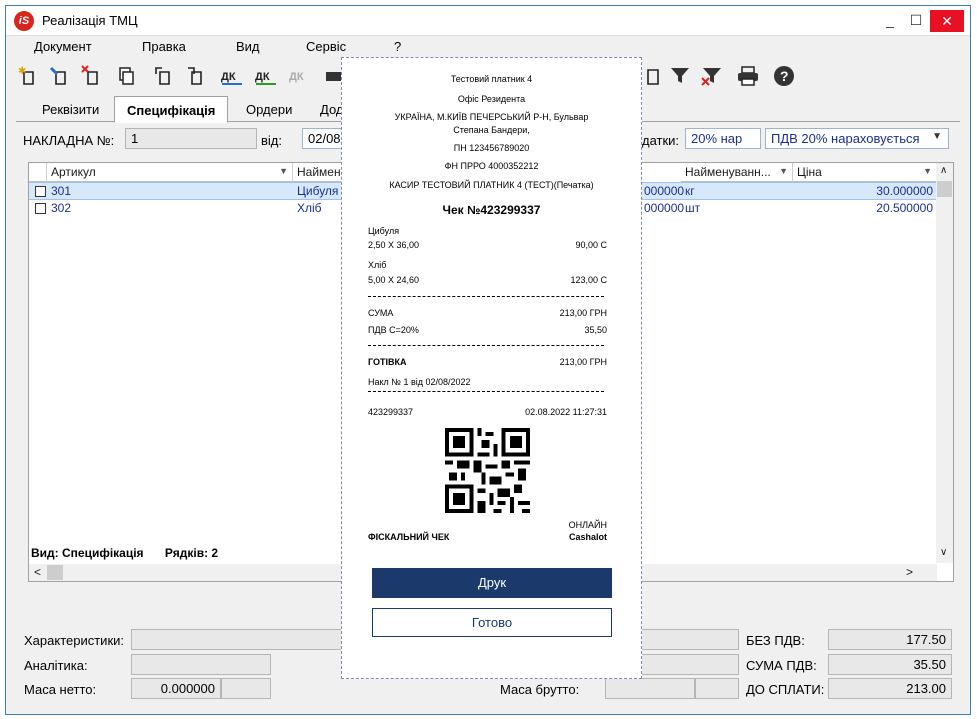 The height and width of the screenshot is (719, 977). Describe the element at coordinates (654, 76) in the screenshot. I see `doc-icon` at that location.